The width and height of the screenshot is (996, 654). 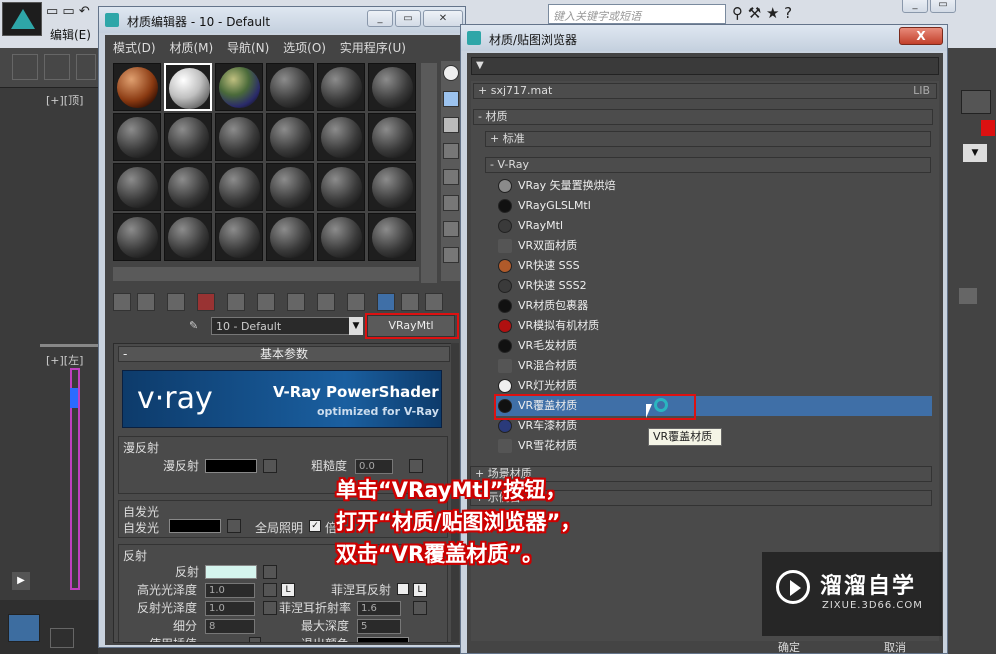 What do you see at coordinates (451, 255) in the screenshot?
I see `select-by-material-icon` at bounding box center [451, 255].